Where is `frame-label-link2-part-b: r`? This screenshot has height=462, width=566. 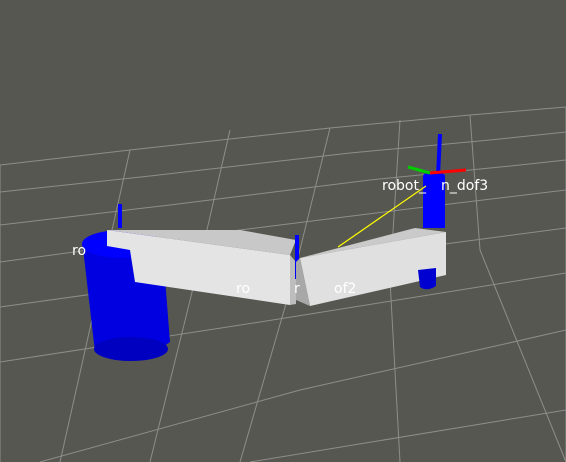
frame-label-link2-part-b: r is located at coordinates (297, 289).